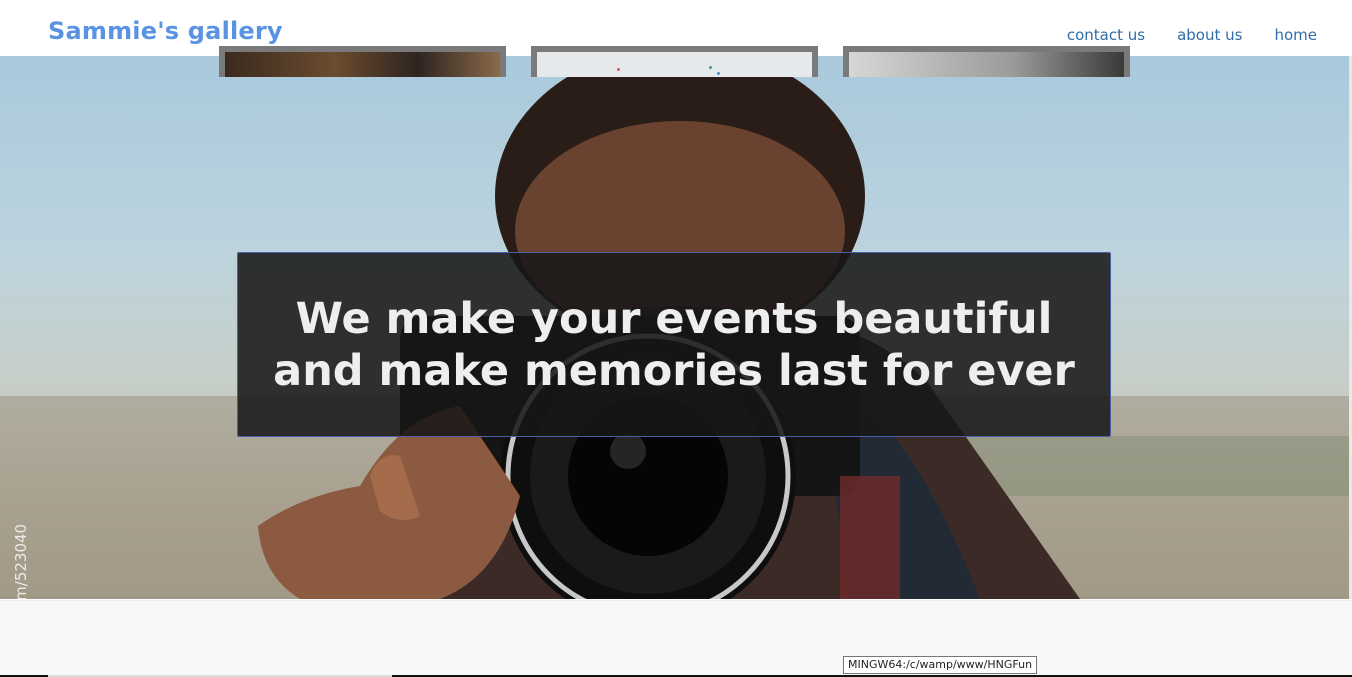  Describe the element at coordinates (1295, 35) in the screenshot. I see `nav-link-home: home` at that location.